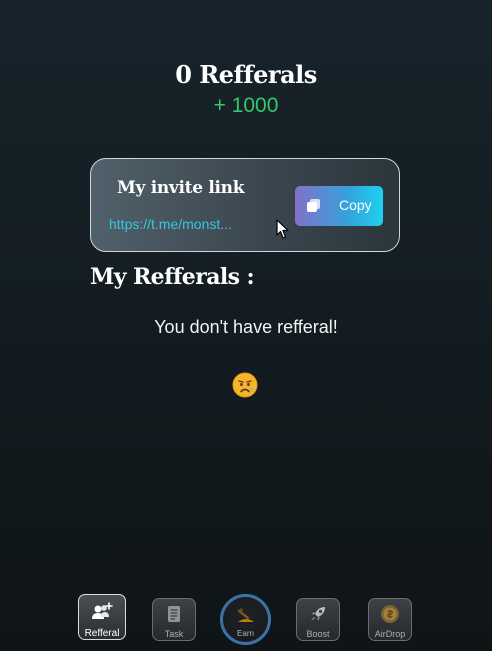  I want to click on referral-count-title: 0 Refferals, so click(246, 74).